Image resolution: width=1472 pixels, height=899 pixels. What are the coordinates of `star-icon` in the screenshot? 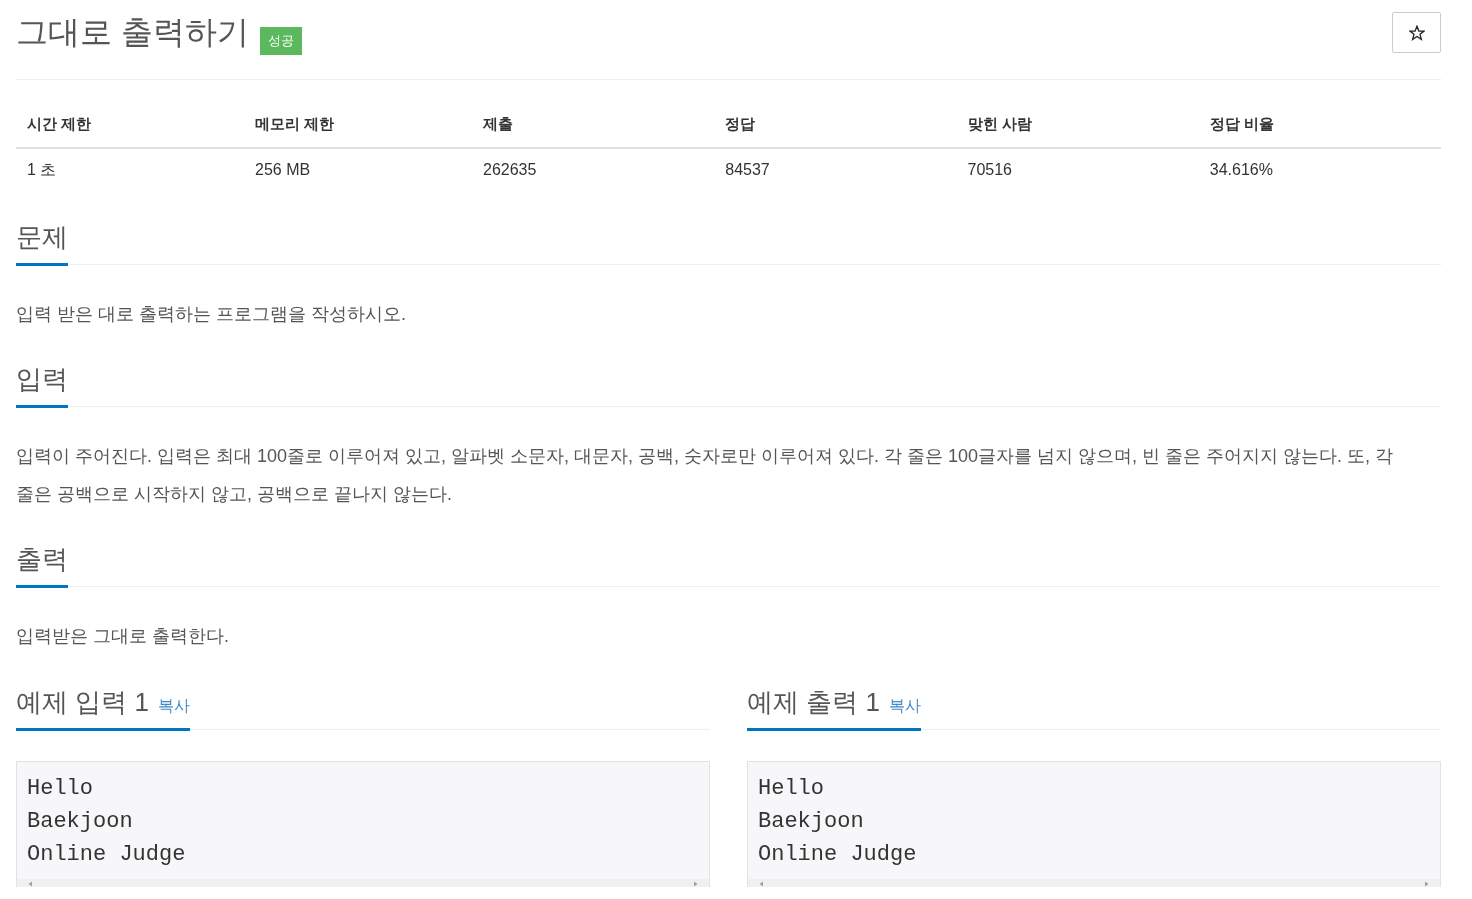 It's located at (1416, 32).